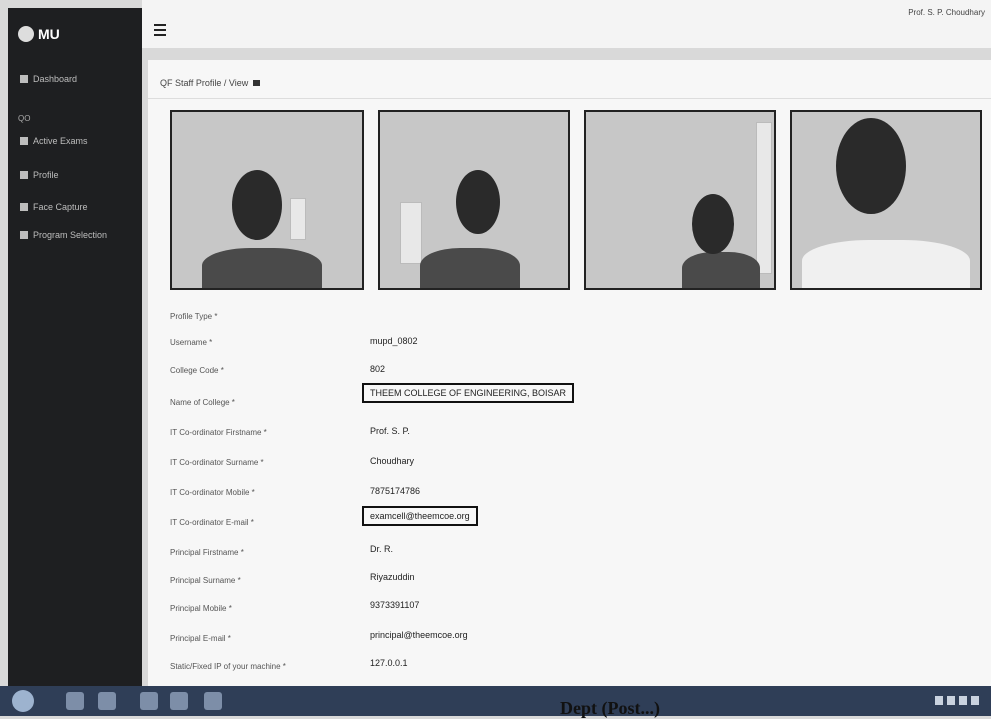 This screenshot has width=991, height=719. Describe the element at coordinates (228, 666) in the screenshot. I see `field-label: Static/Fixed IP of your machine *` at that location.